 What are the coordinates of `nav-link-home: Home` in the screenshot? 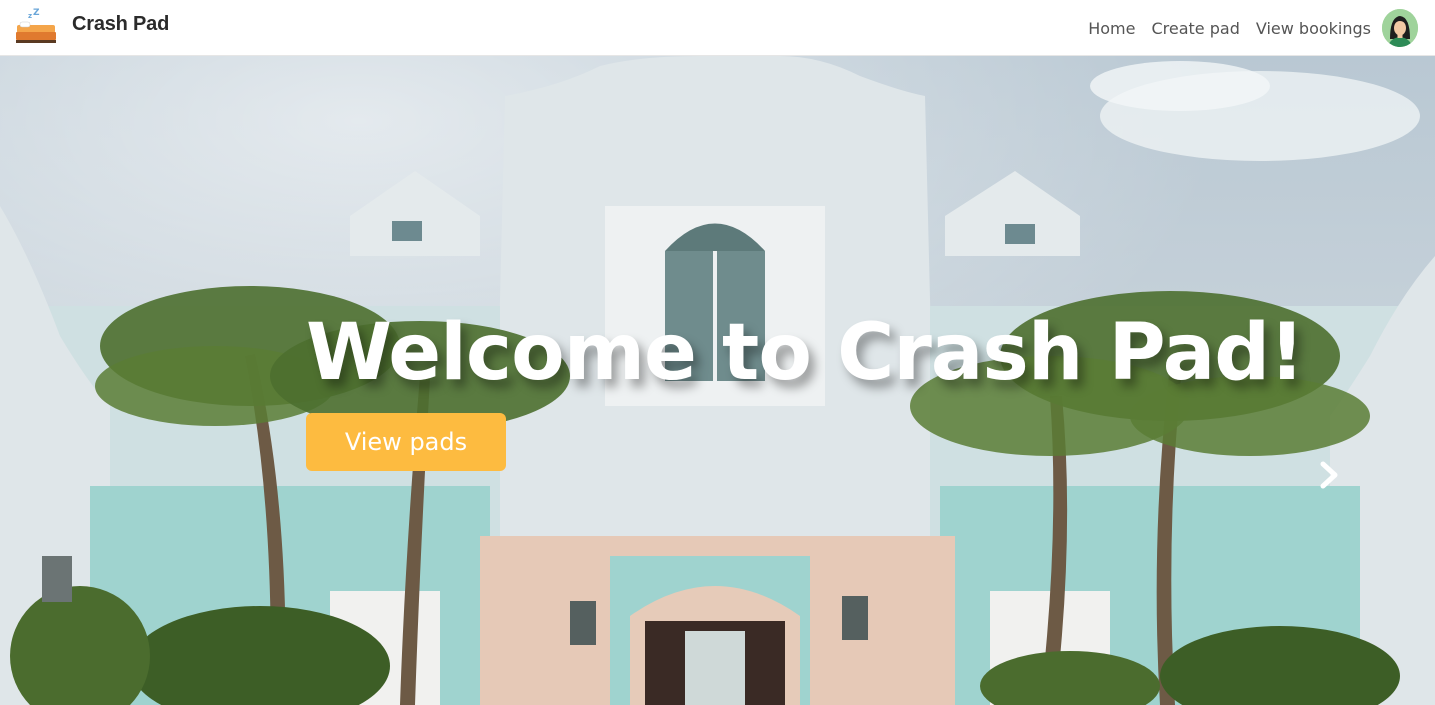 It's located at (1111, 28).